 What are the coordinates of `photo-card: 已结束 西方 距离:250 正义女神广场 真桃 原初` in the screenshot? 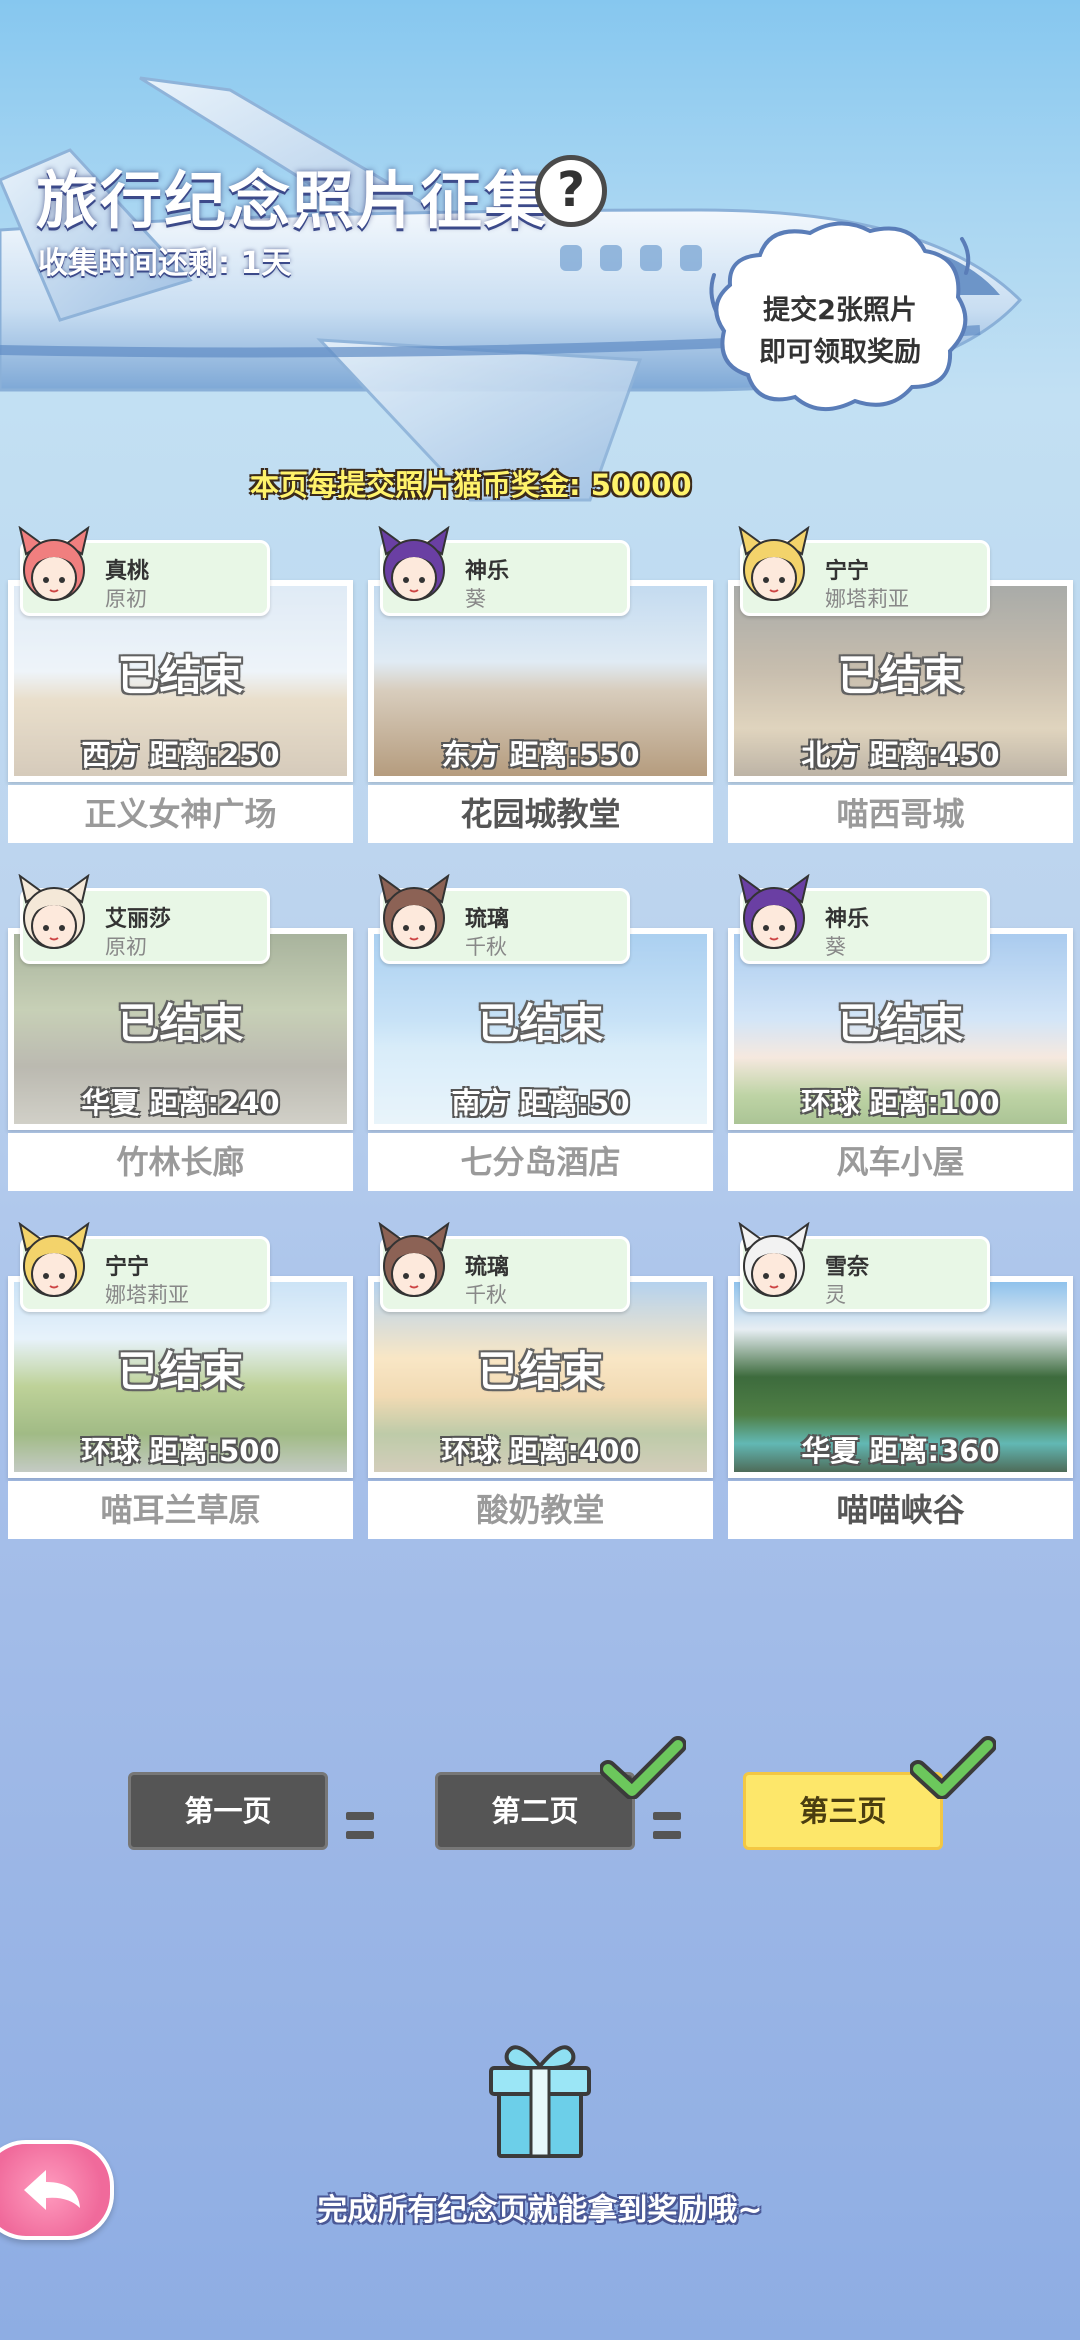 It's located at (180, 685).